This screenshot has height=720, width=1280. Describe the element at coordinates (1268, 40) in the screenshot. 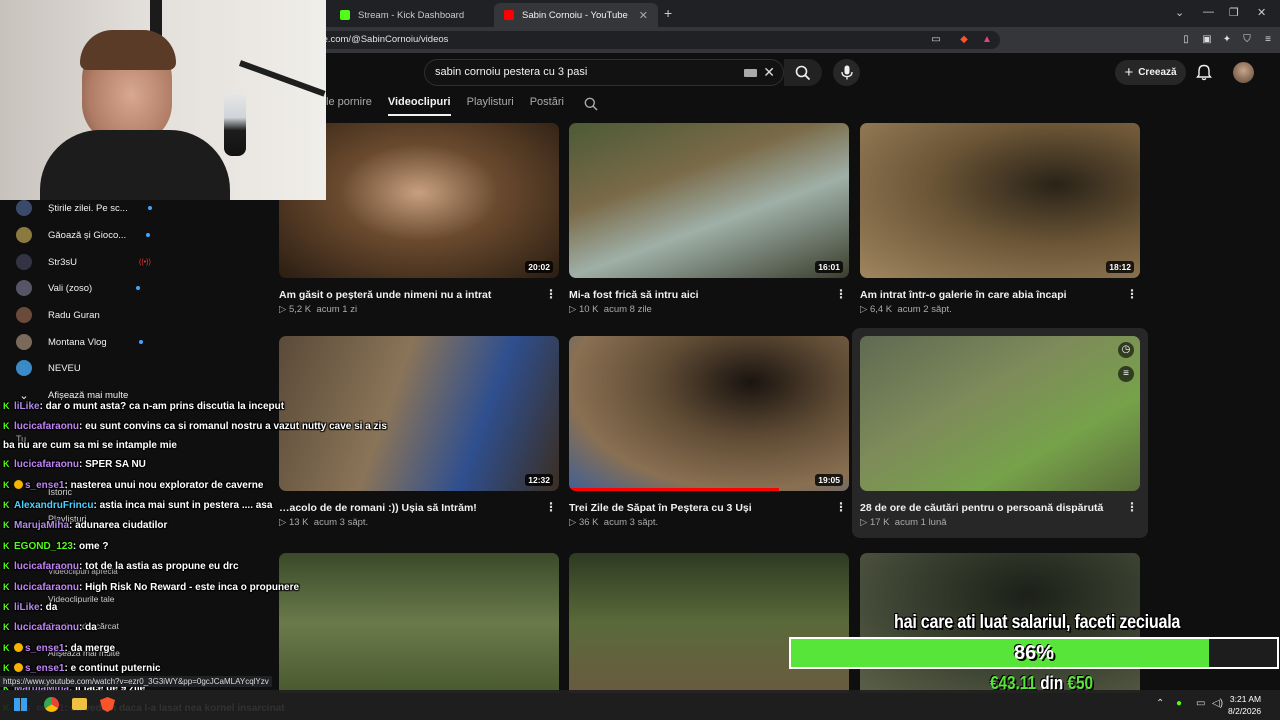

I see `menu-icon: ≡` at that location.